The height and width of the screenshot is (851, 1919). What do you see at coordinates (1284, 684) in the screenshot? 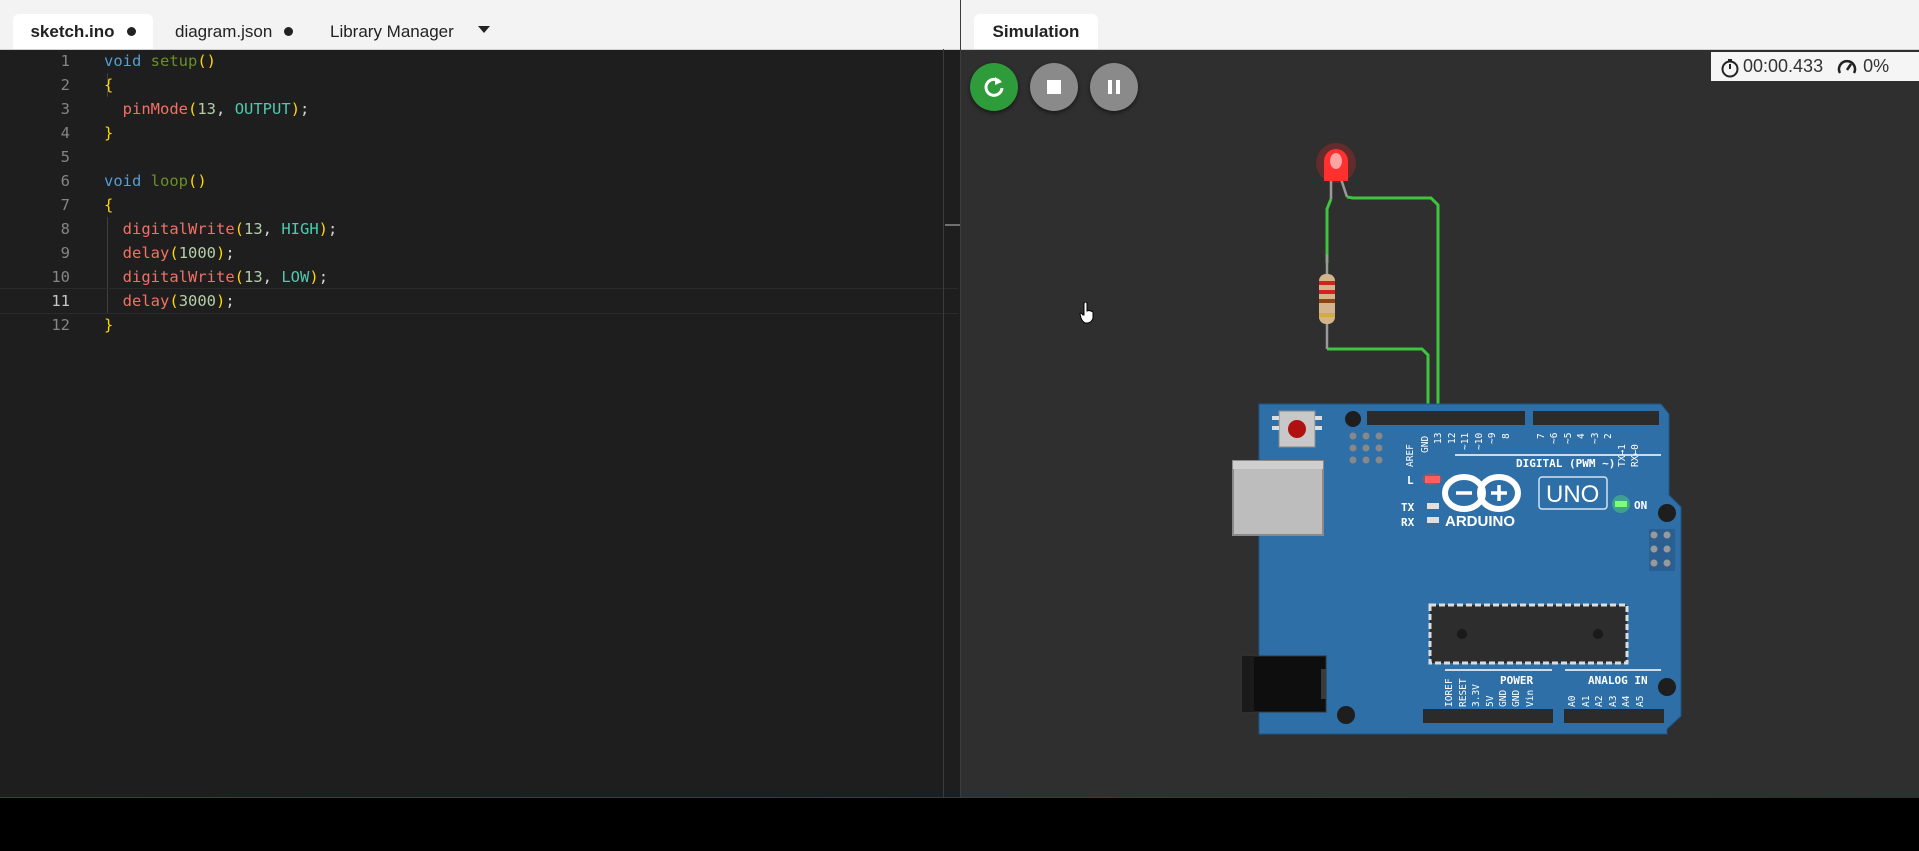
I see `power-jack` at bounding box center [1284, 684].